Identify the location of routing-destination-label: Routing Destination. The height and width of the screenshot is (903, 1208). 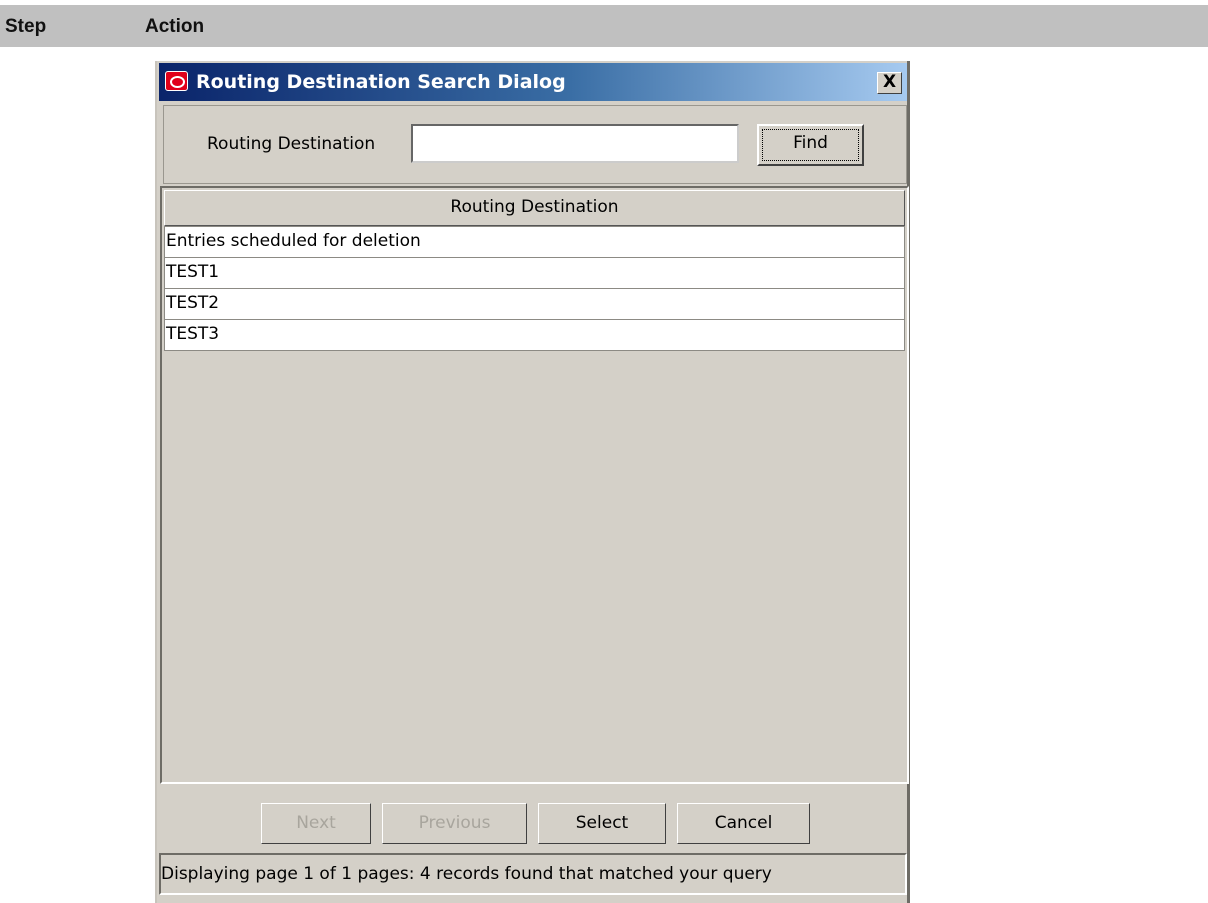
(291, 144).